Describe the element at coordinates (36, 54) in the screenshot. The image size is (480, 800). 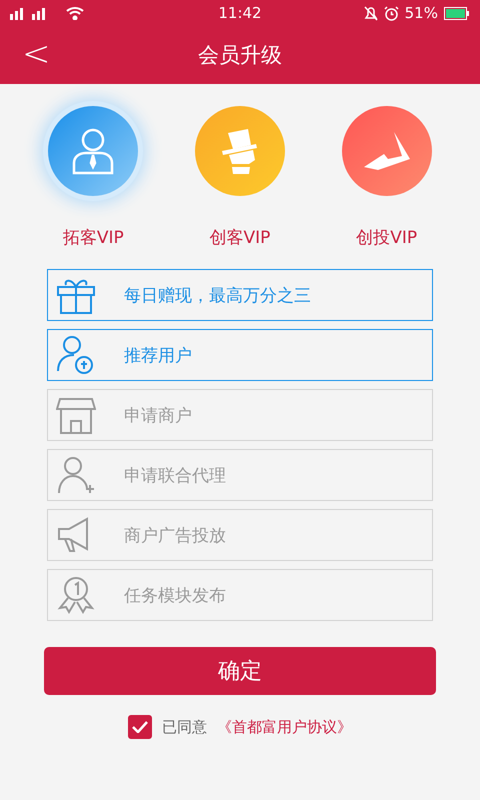
I see `back-button: <` at that location.